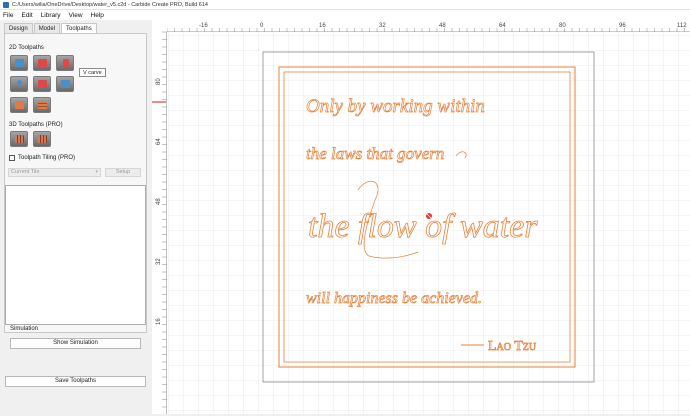 The width and height of the screenshot is (690, 416). I want to click on toolpath-tiling-checkbox, so click(12, 158).